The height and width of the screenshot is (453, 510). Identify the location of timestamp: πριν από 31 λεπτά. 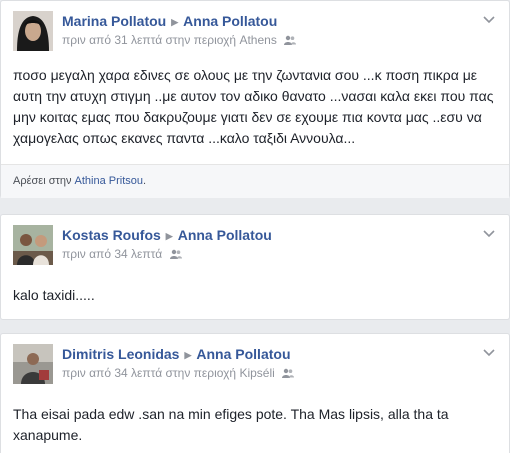
(112, 40).